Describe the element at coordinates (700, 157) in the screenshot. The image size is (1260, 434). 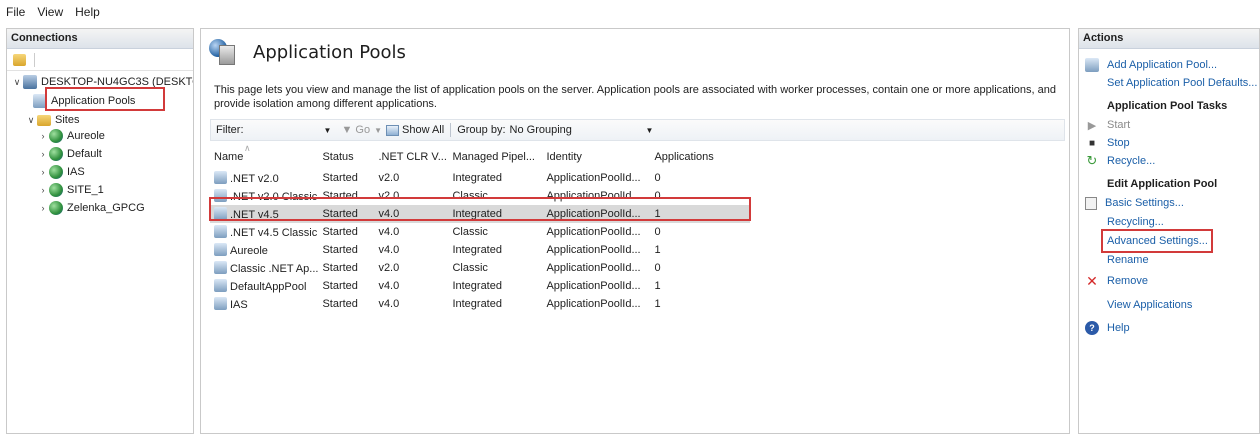
I see `column-applications: Applications` at that location.